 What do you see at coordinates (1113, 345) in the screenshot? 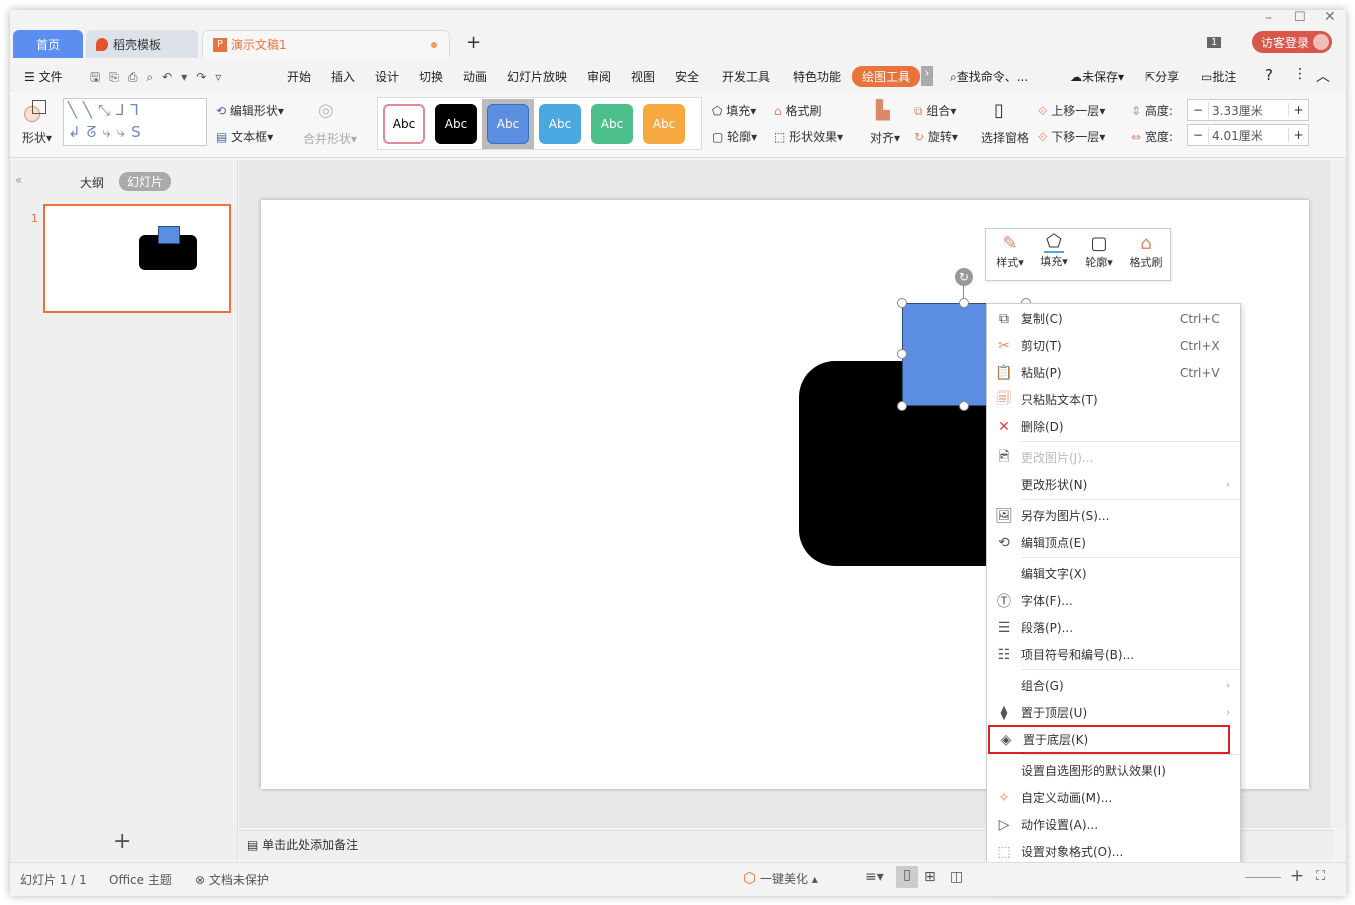
I see `context-menu-item: ✂ 剪切(T) Ctrl+X` at bounding box center [1113, 345].